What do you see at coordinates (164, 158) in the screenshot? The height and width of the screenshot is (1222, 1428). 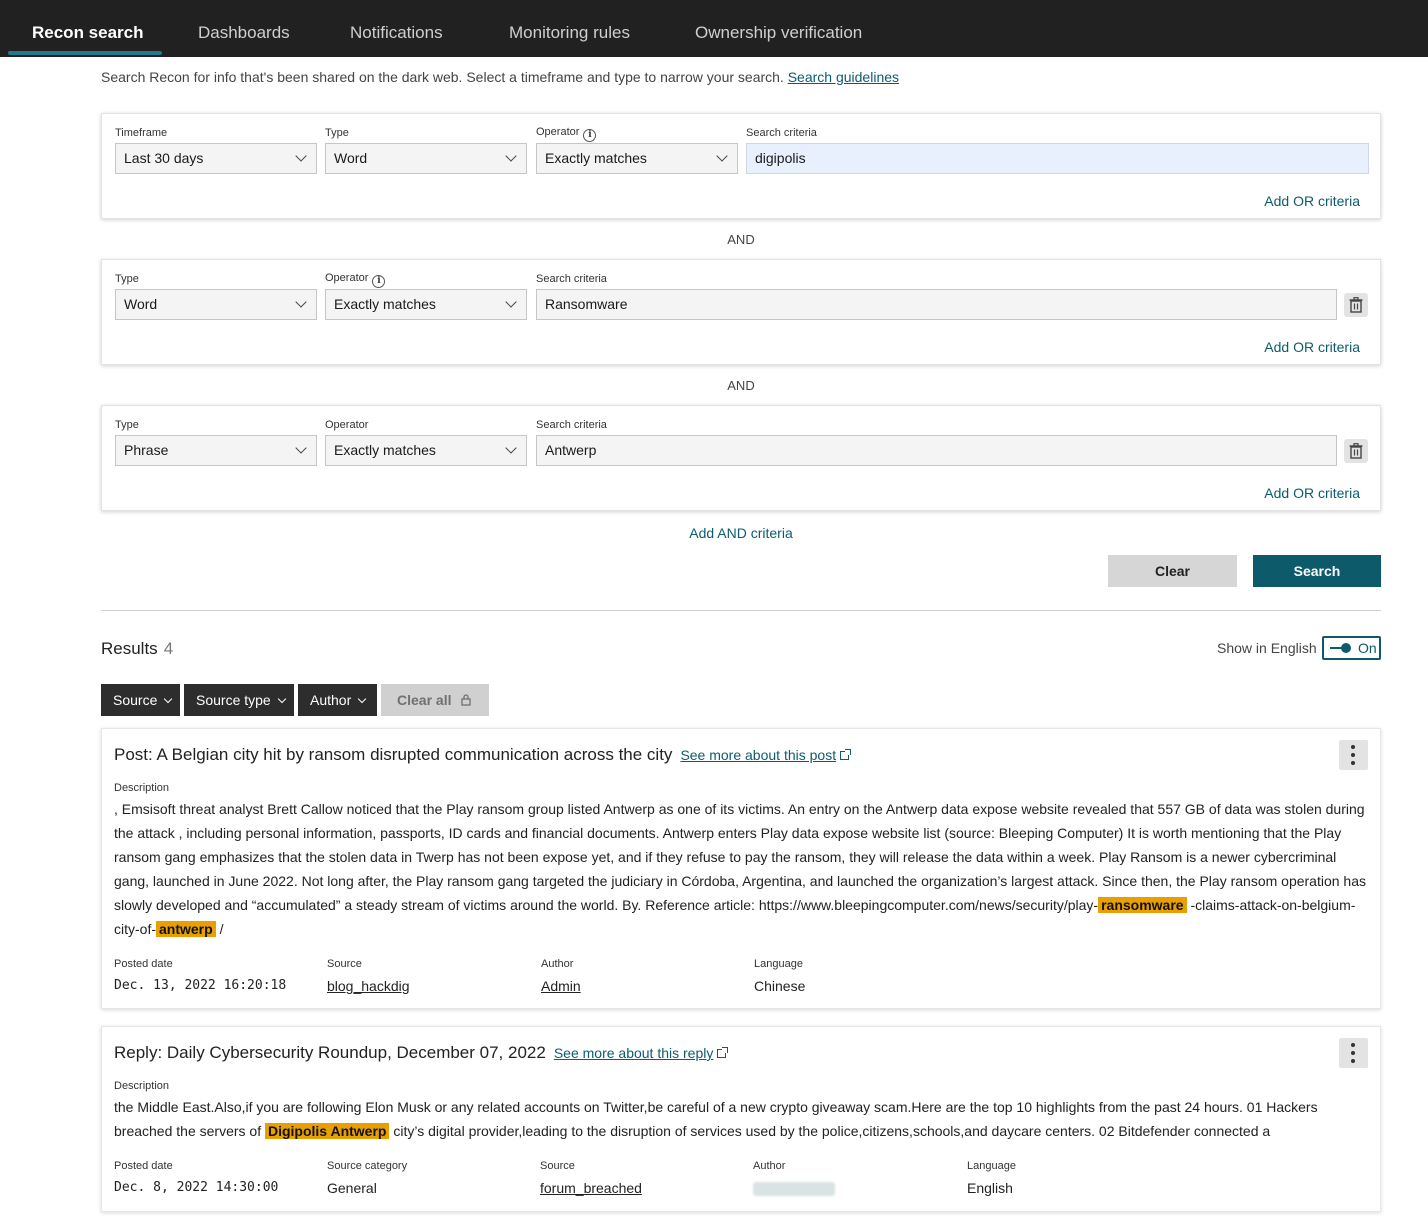 I see `timeframe-value: Last 30 days` at bounding box center [164, 158].